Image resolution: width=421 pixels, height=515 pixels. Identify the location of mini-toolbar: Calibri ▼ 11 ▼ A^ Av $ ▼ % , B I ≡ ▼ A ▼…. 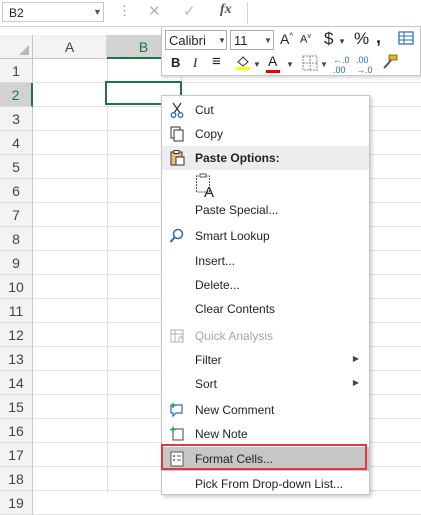
(291, 51).